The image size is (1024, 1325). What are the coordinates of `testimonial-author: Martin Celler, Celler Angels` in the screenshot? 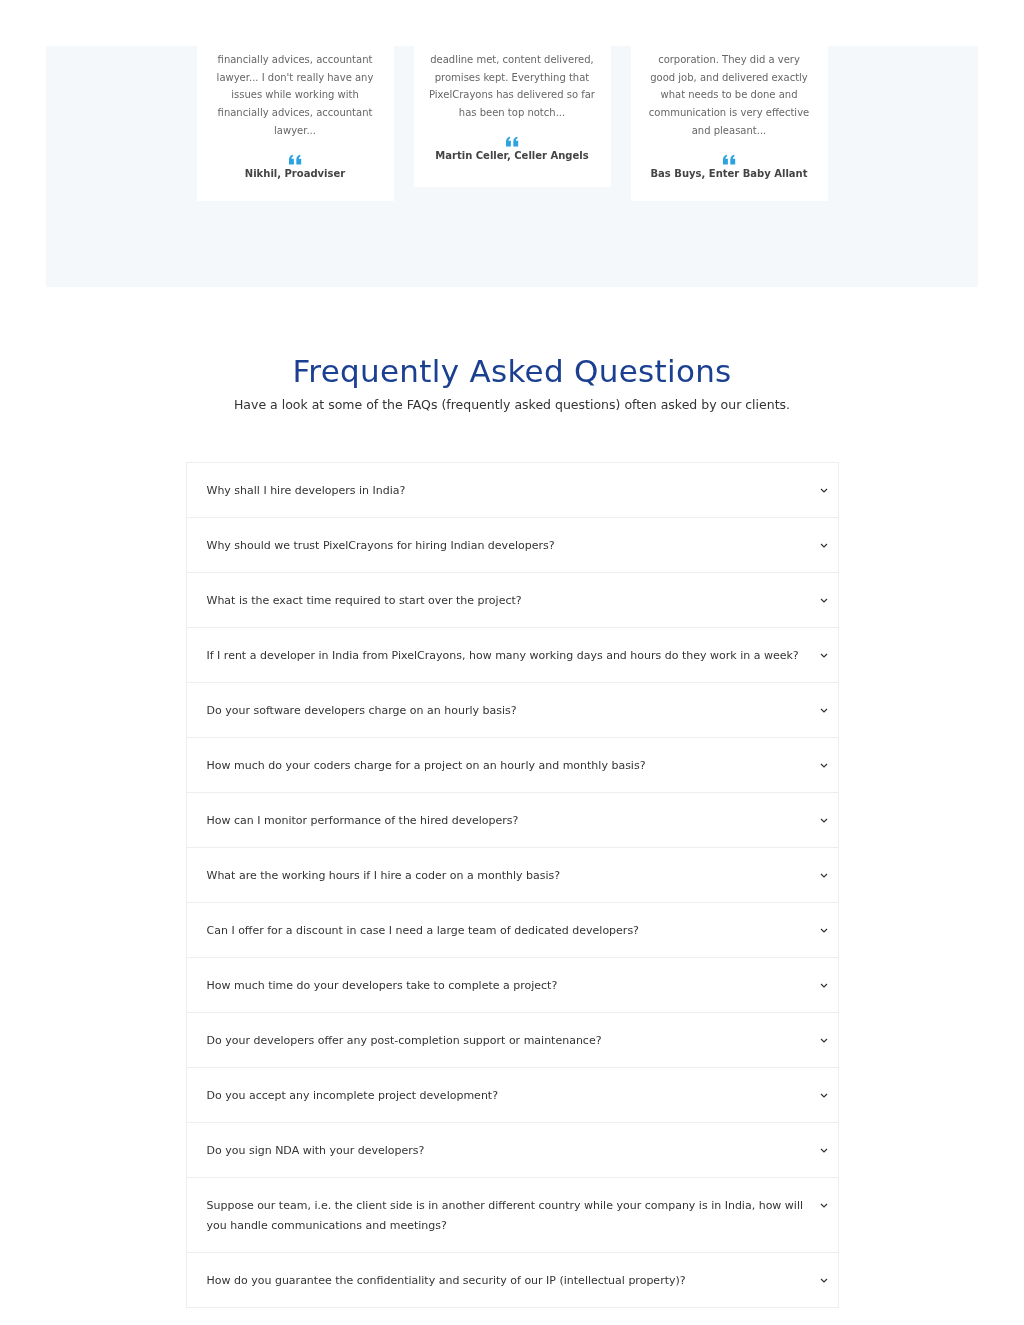 It's located at (512, 155).